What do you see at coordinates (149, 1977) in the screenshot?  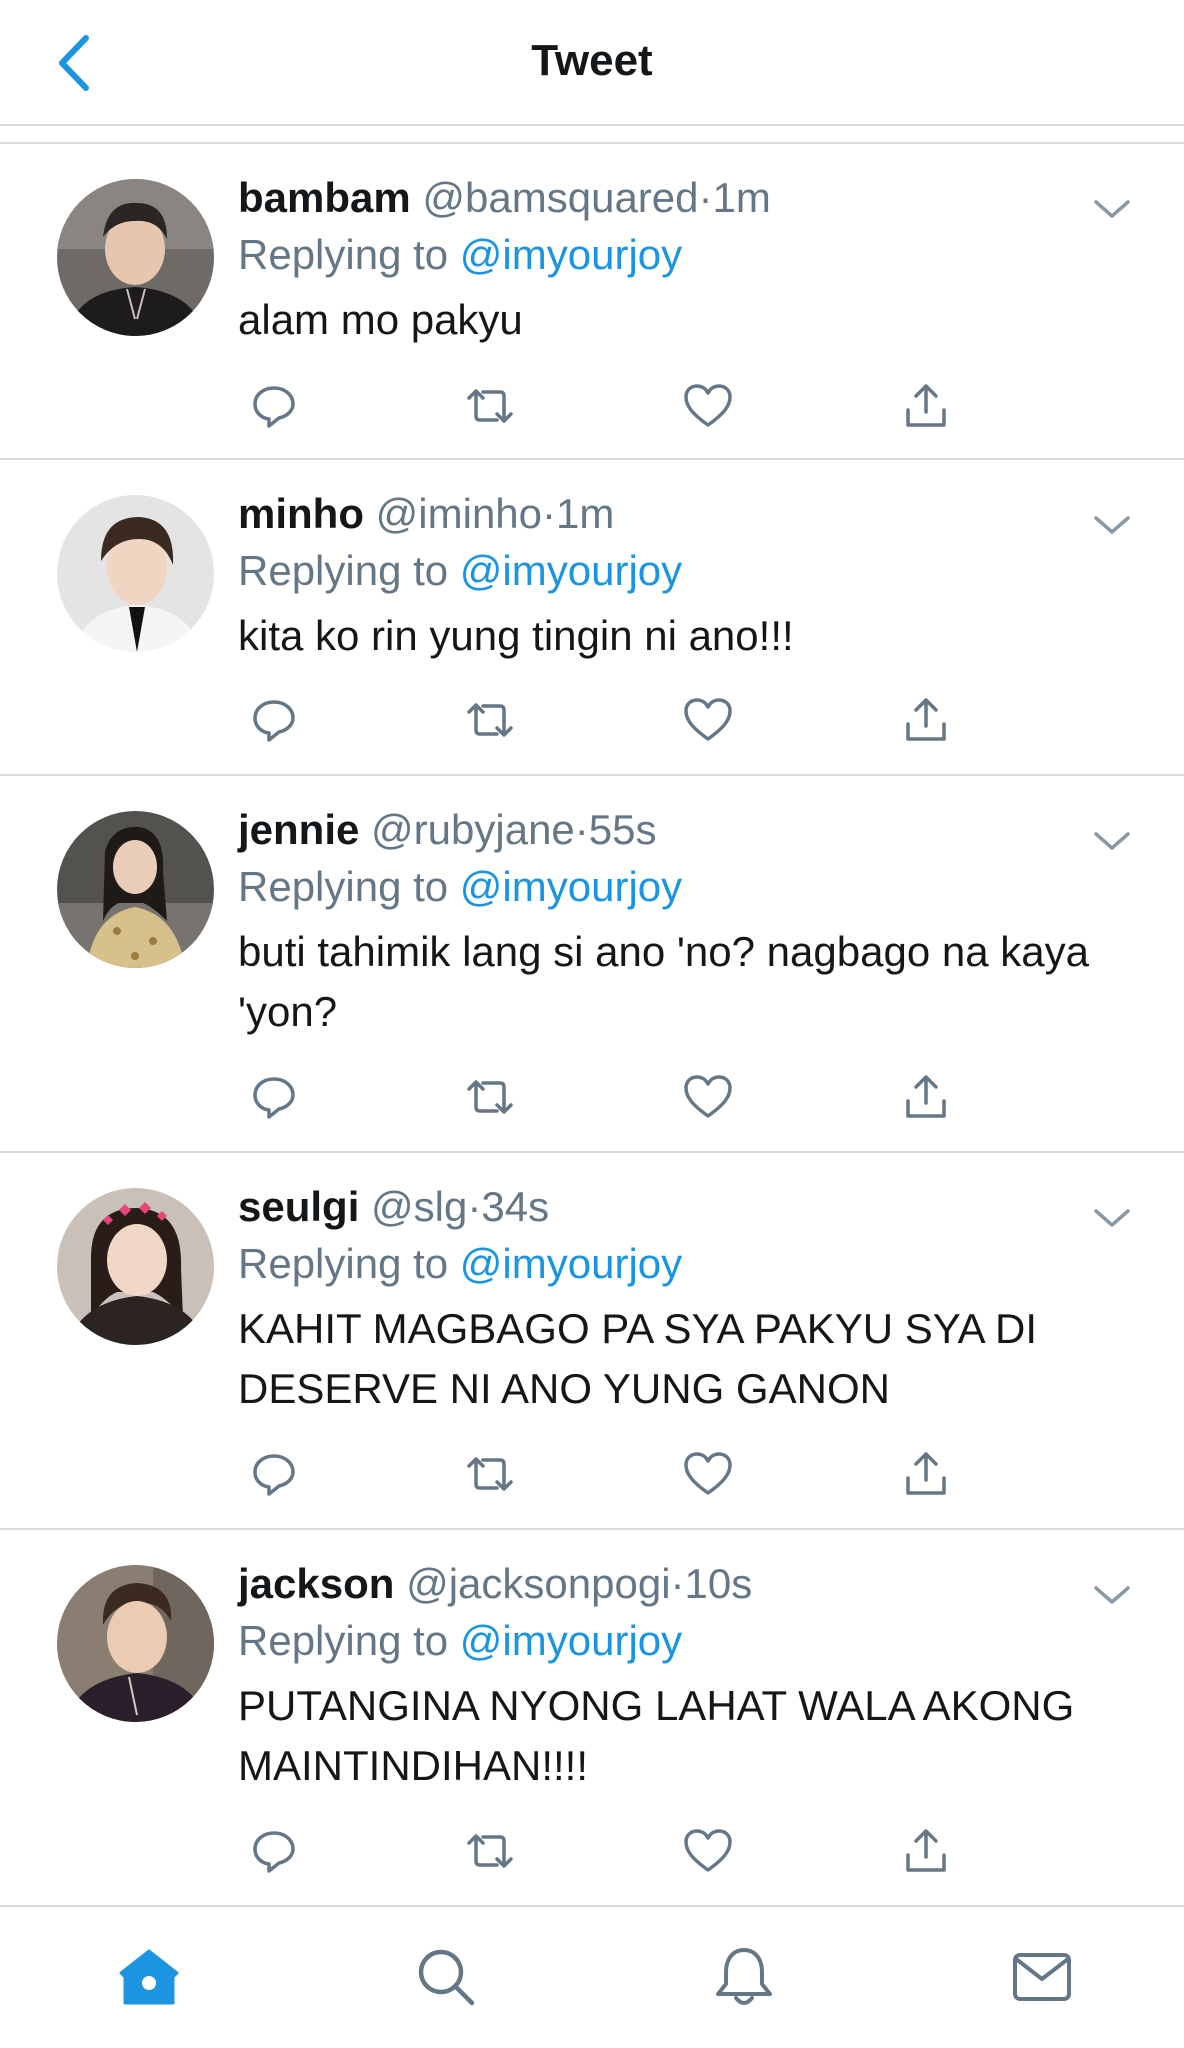 I see `tab-home` at bounding box center [149, 1977].